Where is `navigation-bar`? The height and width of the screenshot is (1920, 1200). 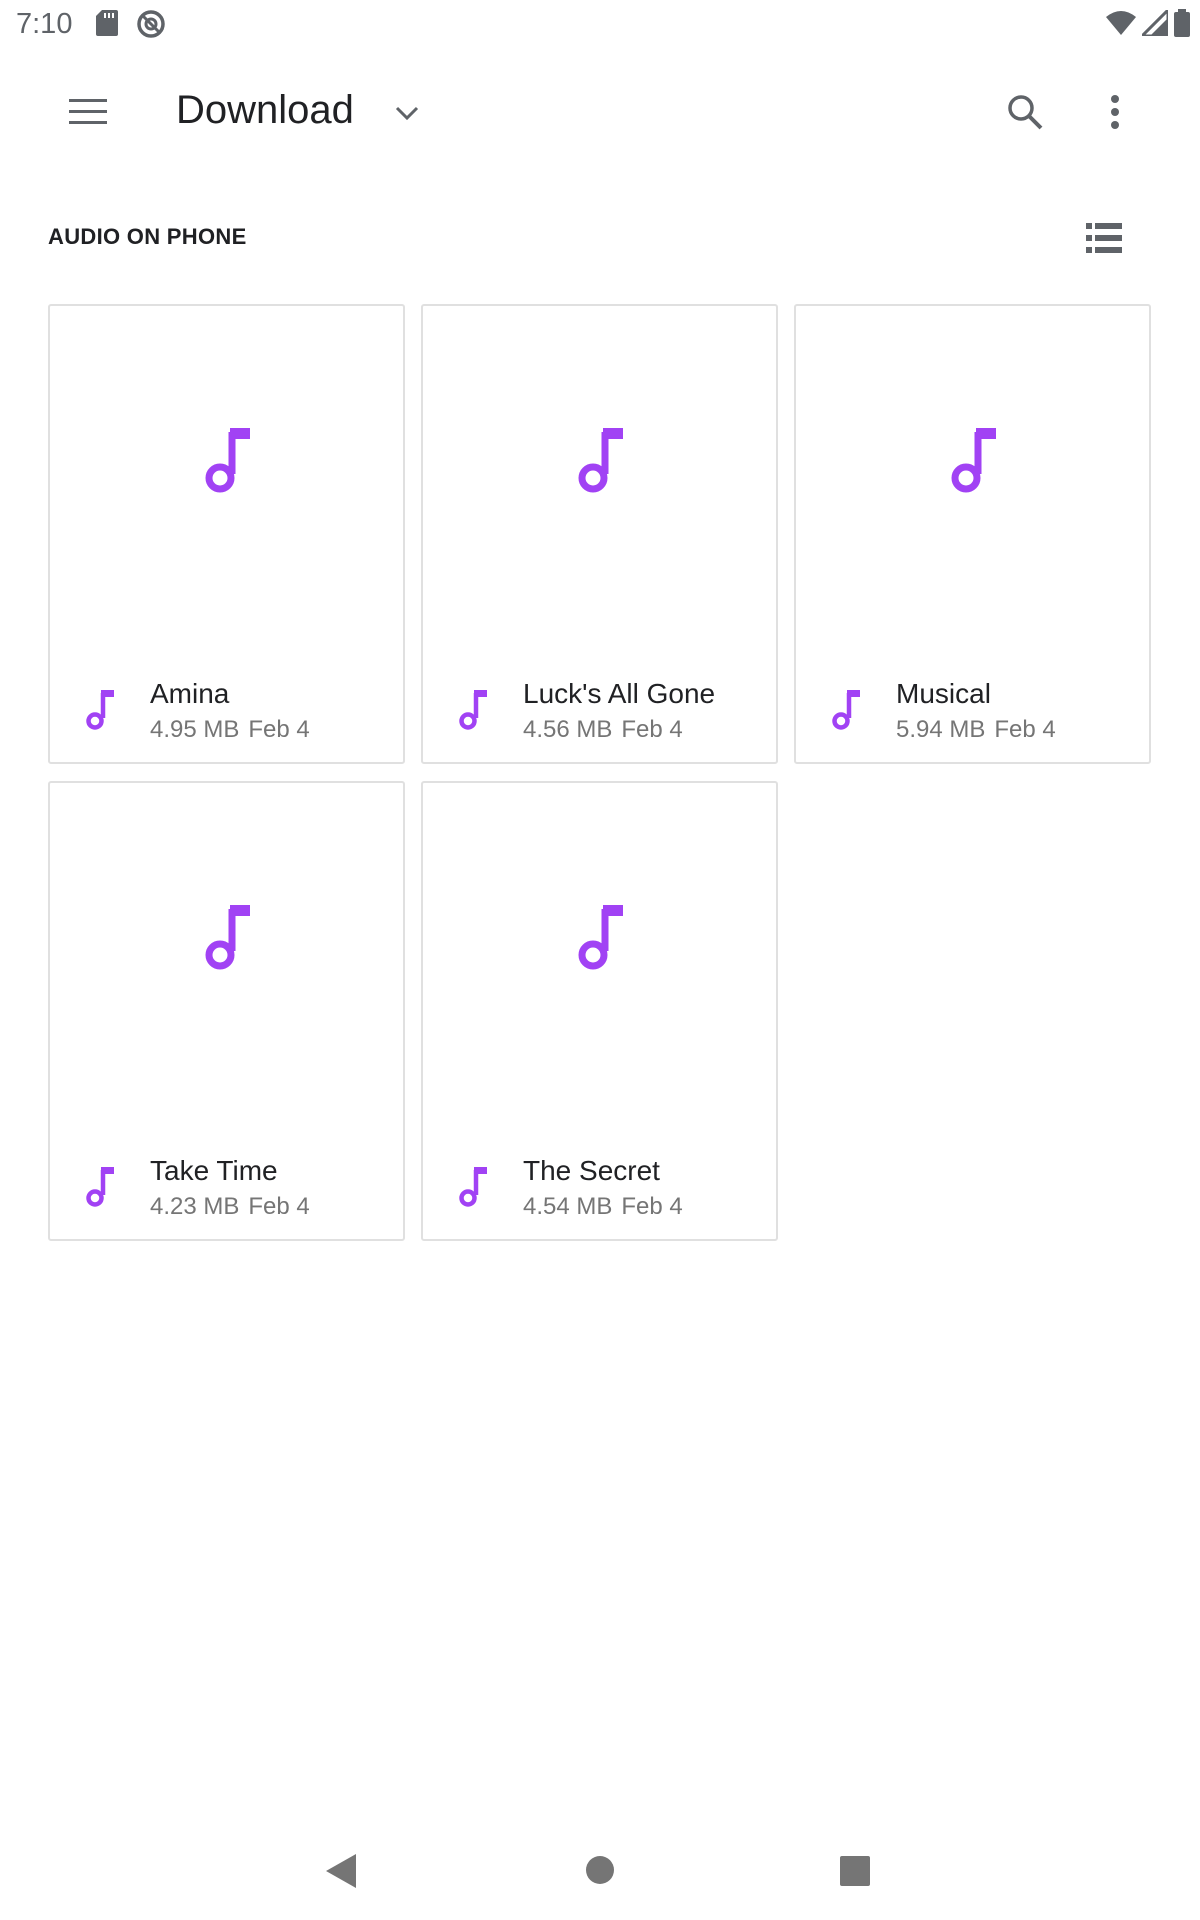
navigation-bar is located at coordinates (600, 1875).